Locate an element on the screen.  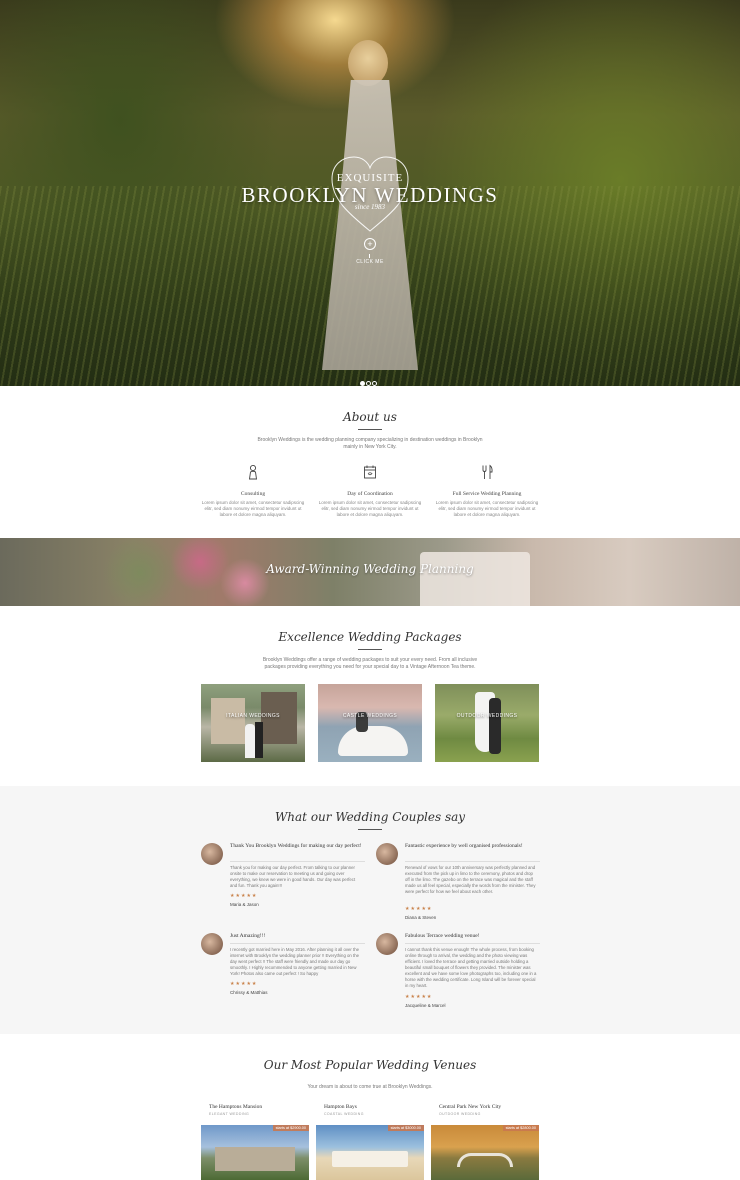
testimonial-author: Jacqueline & Marcel is located at coordinates (425, 1005).